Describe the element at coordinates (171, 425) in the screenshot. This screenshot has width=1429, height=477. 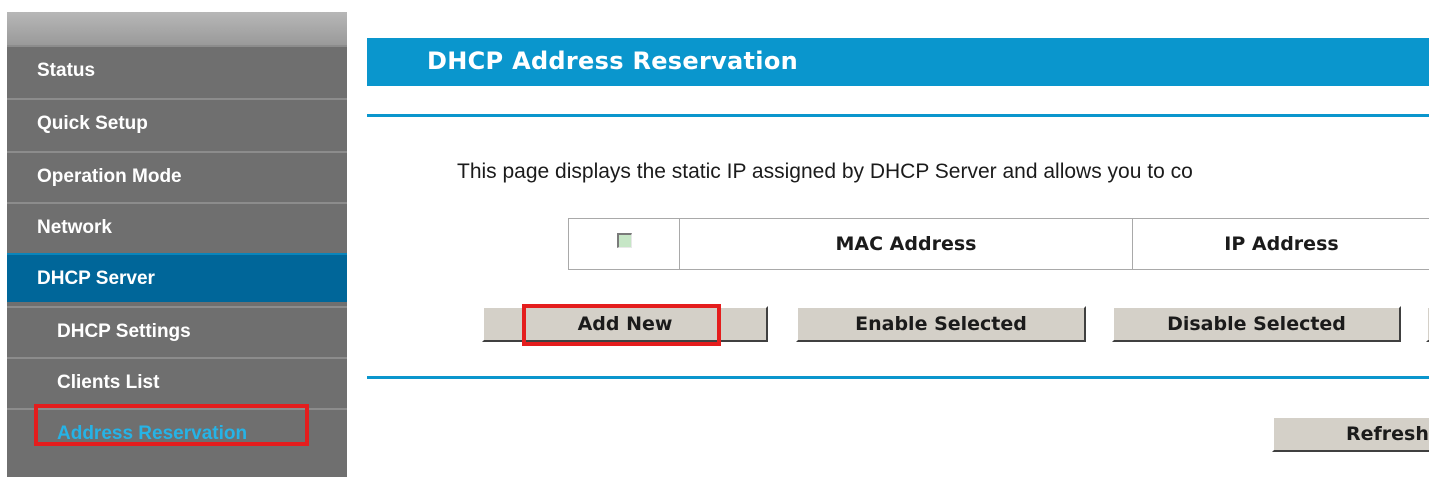
I see `address-reservation-highlight-box` at that location.